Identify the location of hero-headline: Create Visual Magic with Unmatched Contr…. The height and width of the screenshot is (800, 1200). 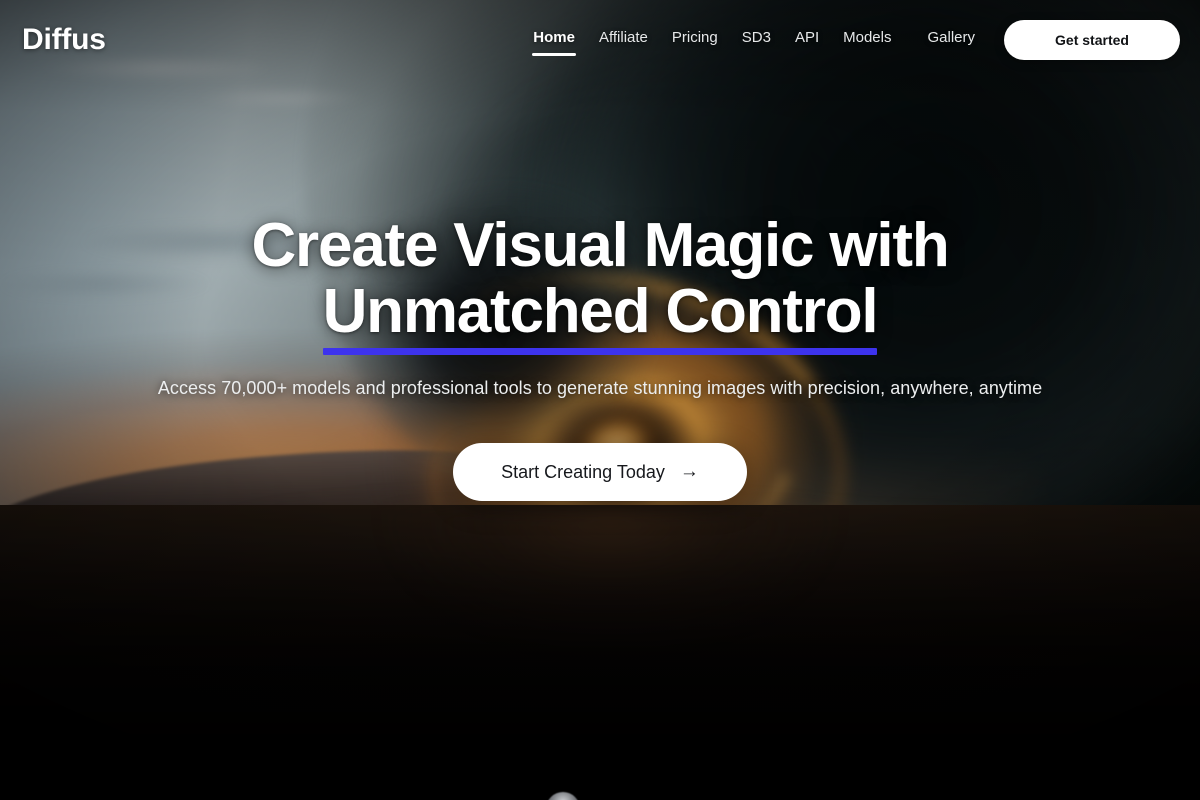
(600, 283).